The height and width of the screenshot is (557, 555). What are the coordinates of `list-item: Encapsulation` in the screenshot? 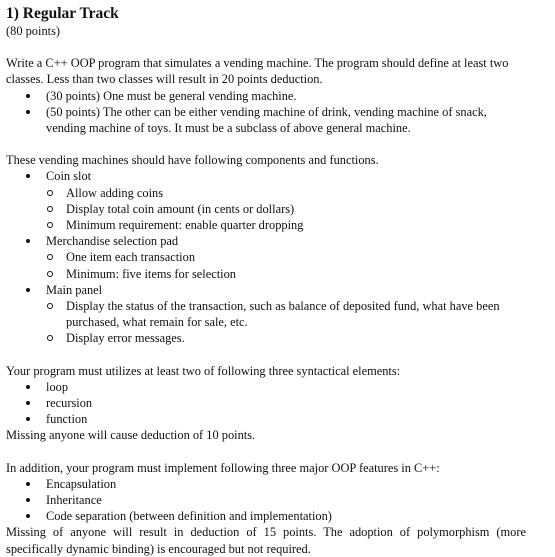 It's located at (266, 484).